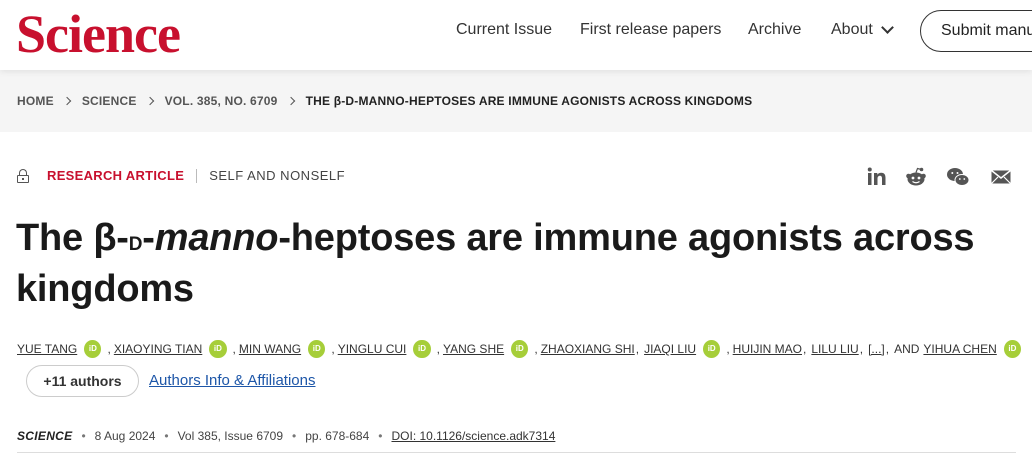 The height and width of the screenshot is (459, 1032). I want to click on more-authors-button: +11 authors, so click(82, 381).